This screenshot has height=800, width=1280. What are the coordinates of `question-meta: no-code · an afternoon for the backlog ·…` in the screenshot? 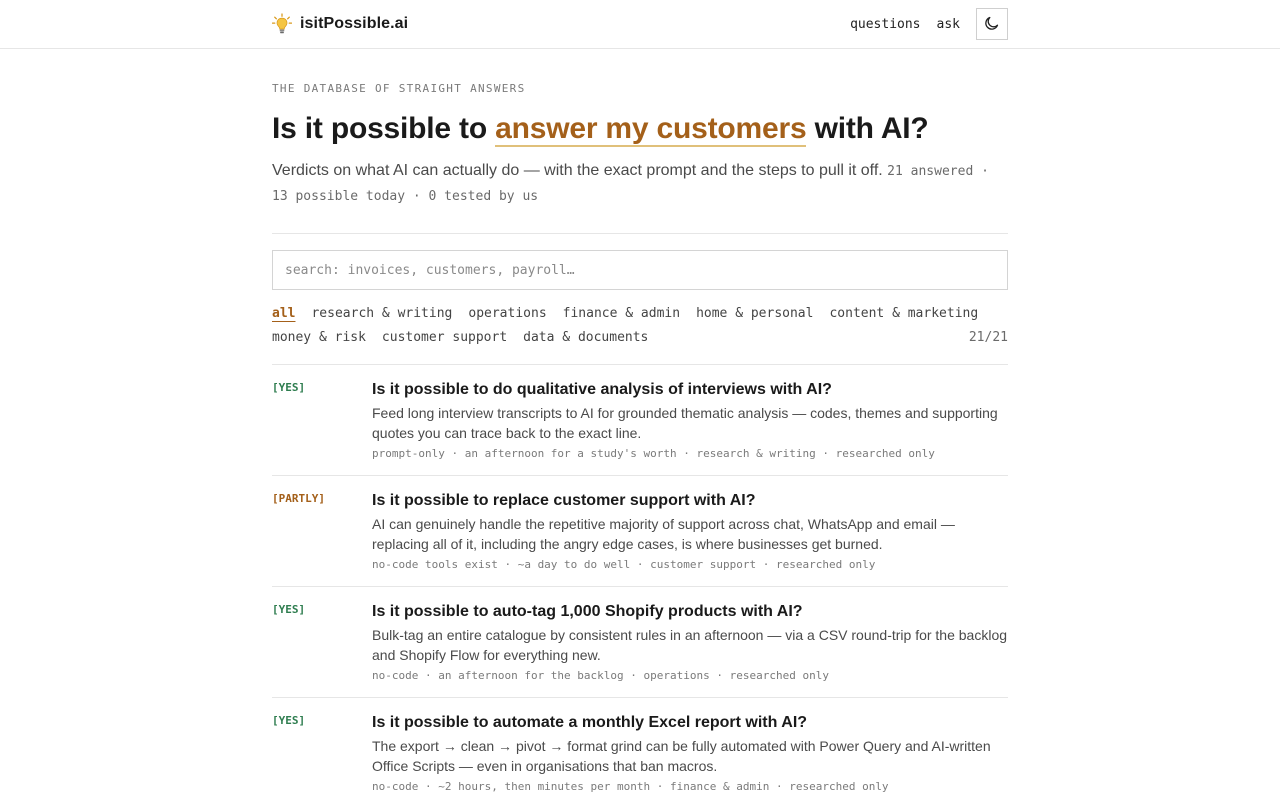 It's located at (600, 675).